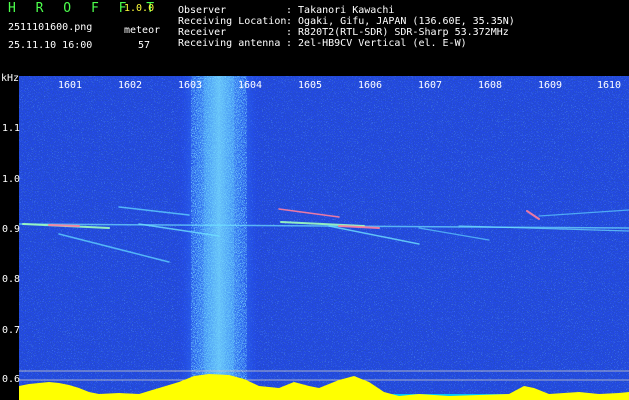 The height and width of the screenshot is (400, 629). Describe the element at coordinates (310, 85) in the screenshot. I see `x-tick-label: 1605` at that location.